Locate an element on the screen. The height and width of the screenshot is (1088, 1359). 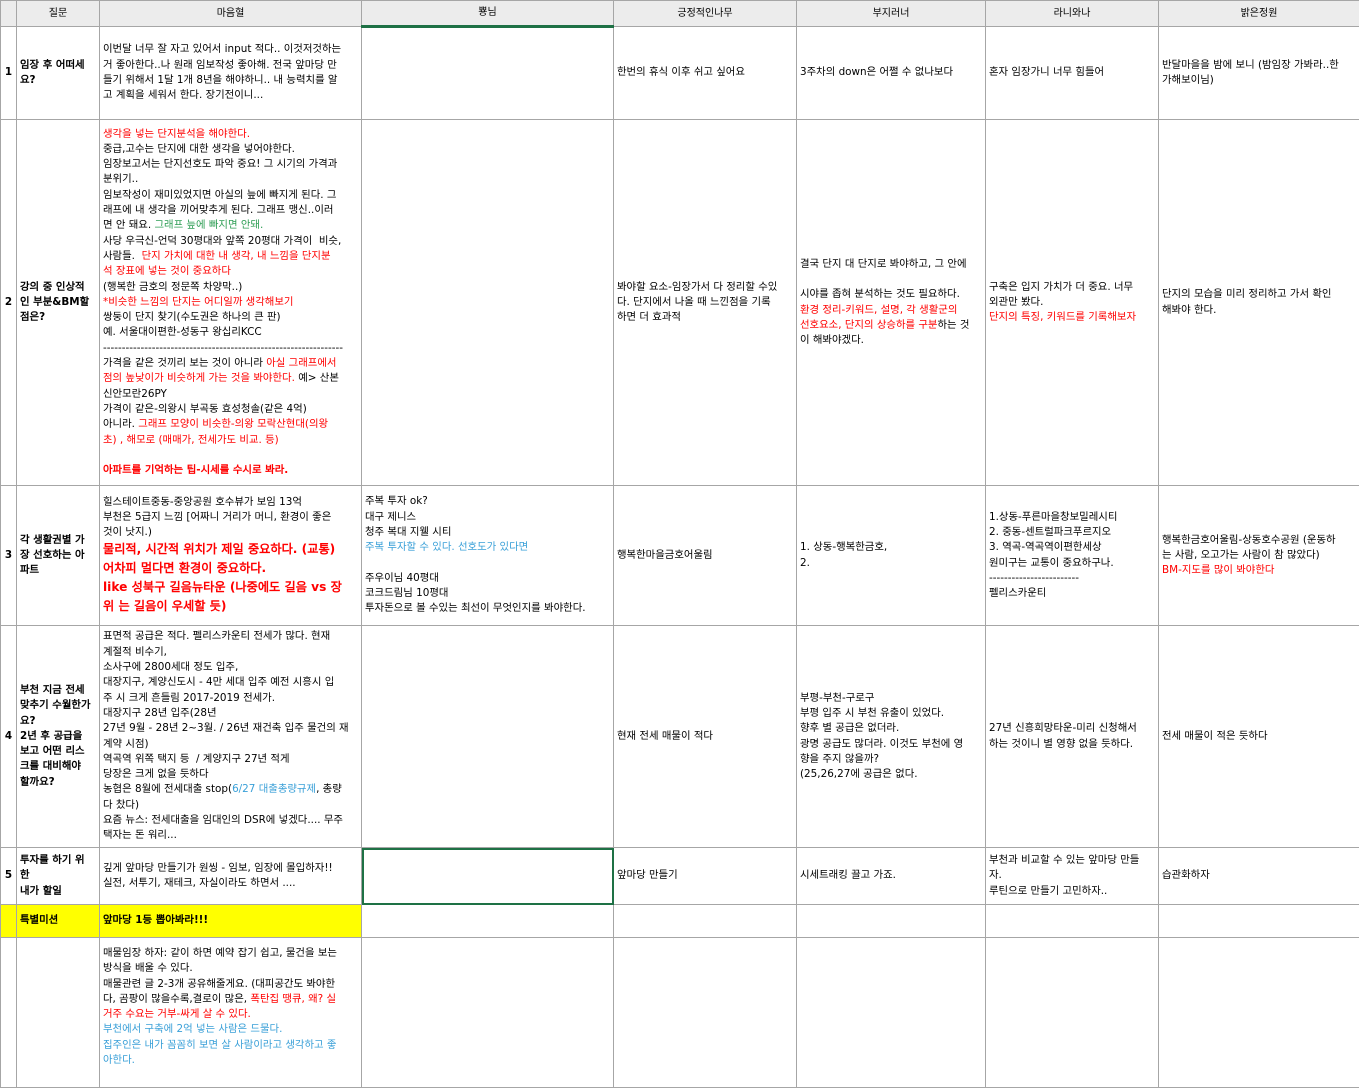
cell-text: 신안모란26PY is located at coordinates (135, 394).